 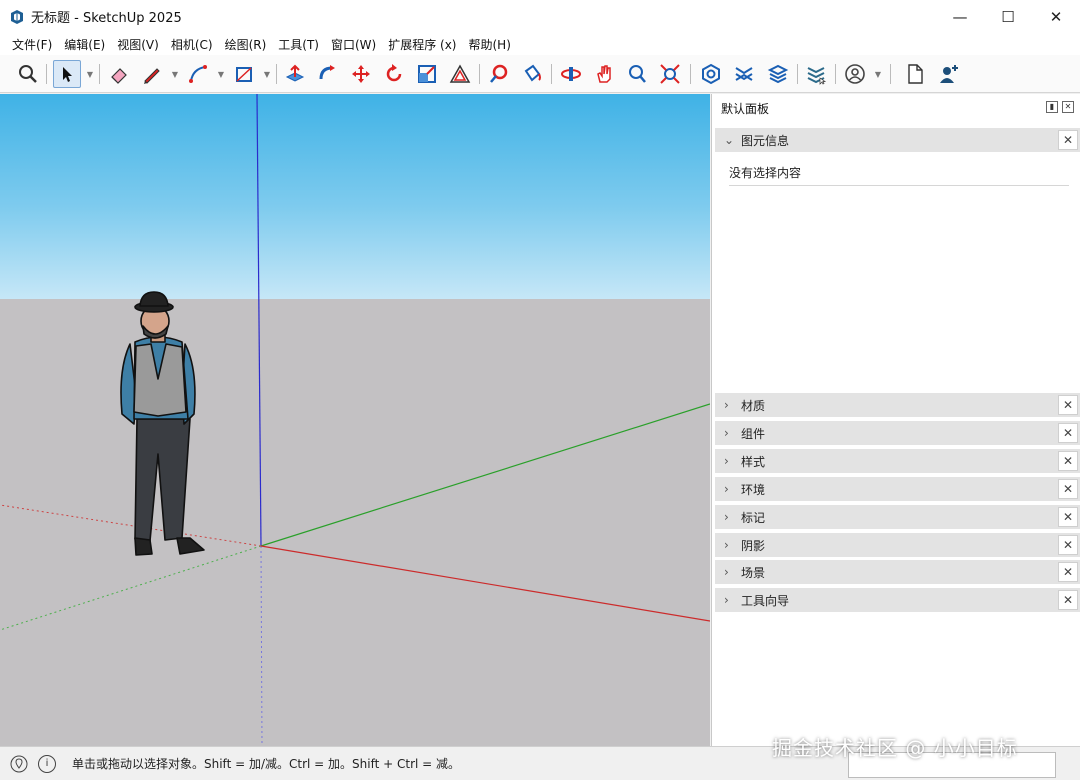 What do you see at coordinates (897, 140) in the screenshot?
I see `panel-entity-info: ⌄ 图元信息 ✕` at bounding box center [897, 140].